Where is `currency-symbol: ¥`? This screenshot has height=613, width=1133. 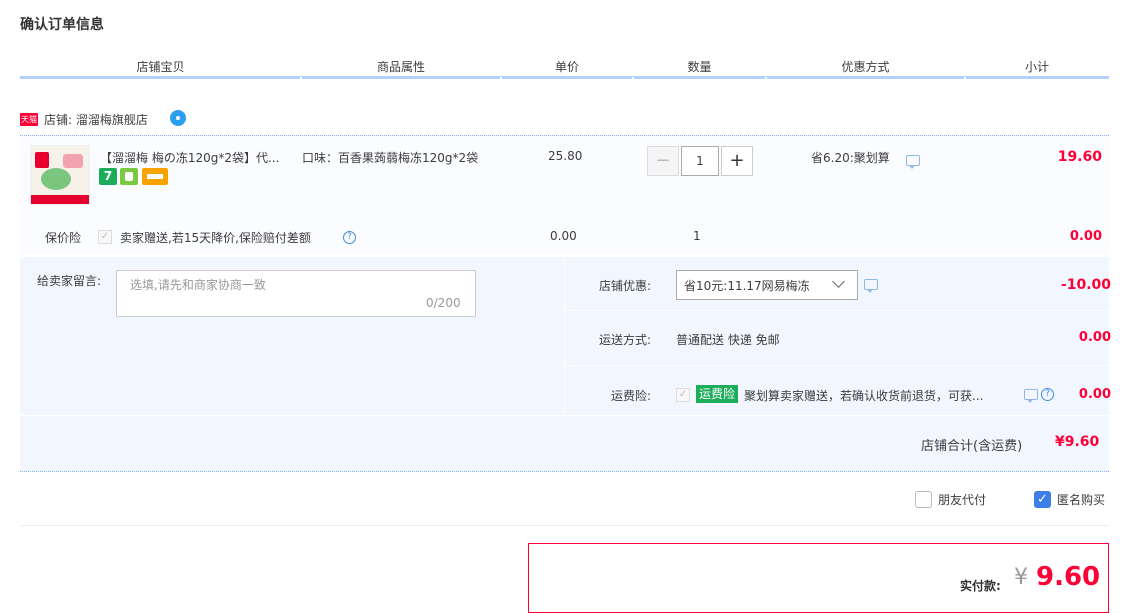 currency-symbol: ¥ is located at coordinates (1021, 577).